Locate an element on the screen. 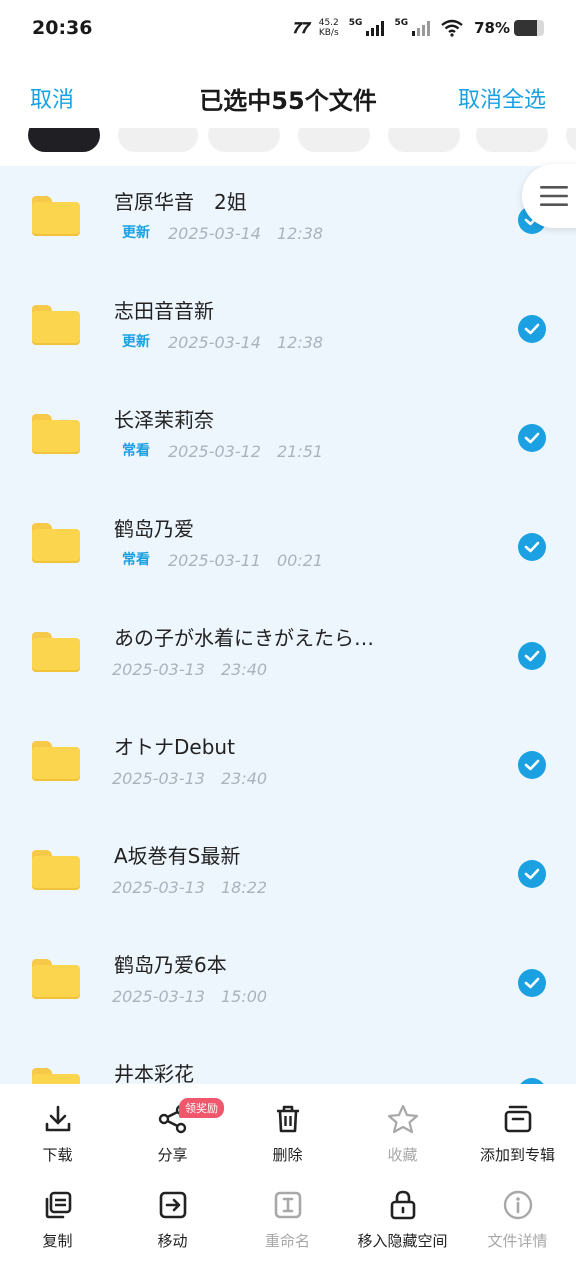 This screenshot has height=1280, width=576. file-details-button: 文件详情 is located at coordinates (517, 1219).